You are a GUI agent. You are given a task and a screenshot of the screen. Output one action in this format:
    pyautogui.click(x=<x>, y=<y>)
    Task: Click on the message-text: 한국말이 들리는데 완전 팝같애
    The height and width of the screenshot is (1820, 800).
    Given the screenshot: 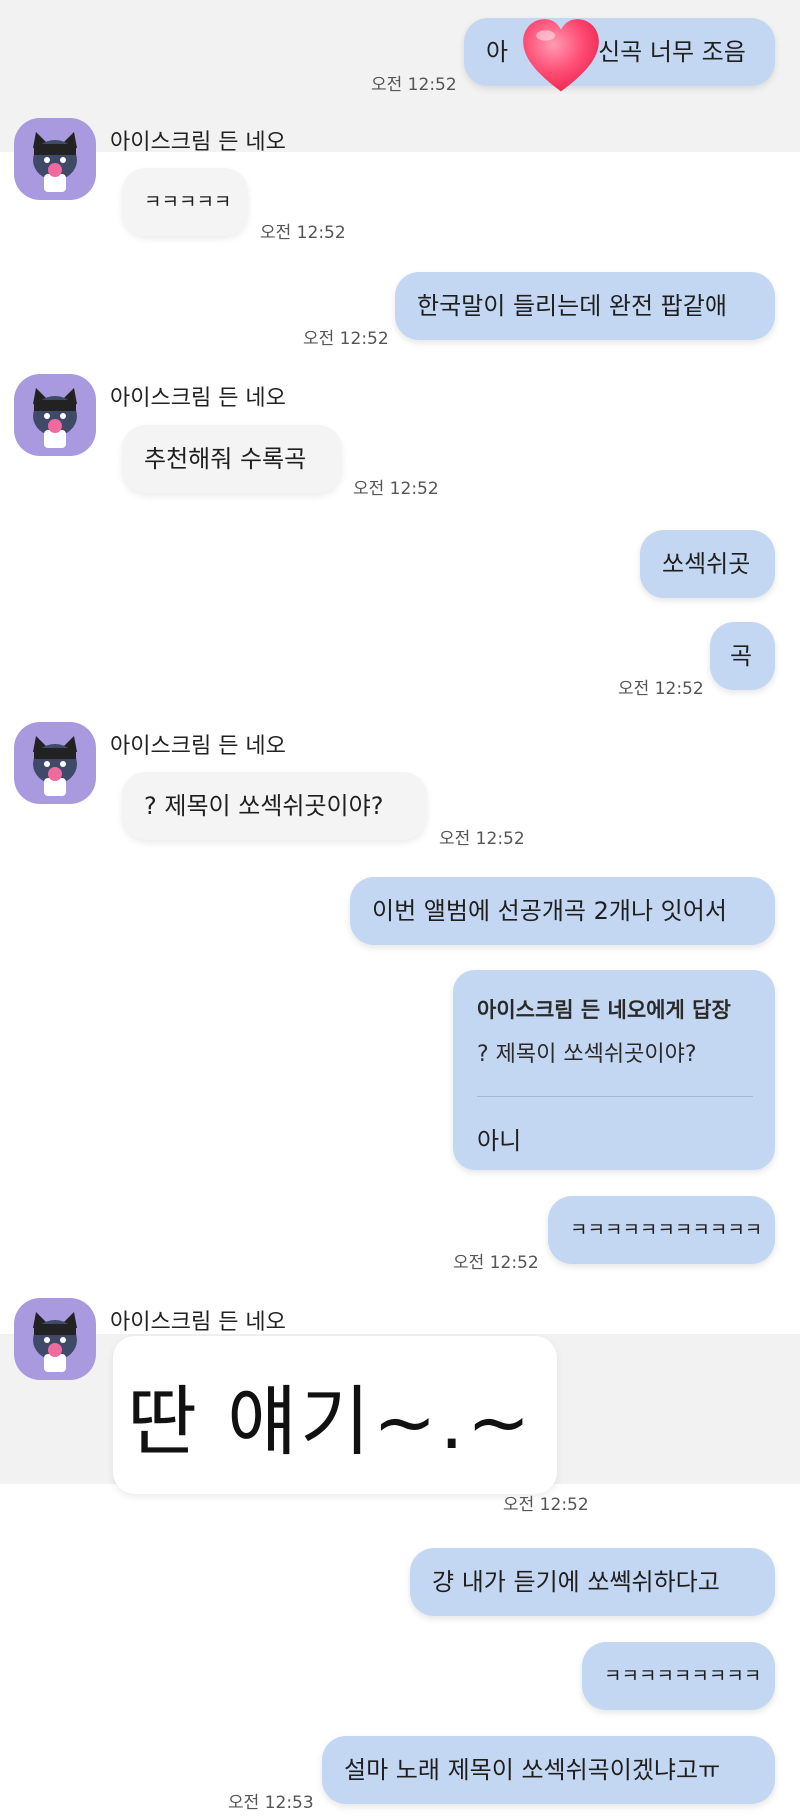 What is the action you would take?
    pyautogui.click(x=572, y=306)
    